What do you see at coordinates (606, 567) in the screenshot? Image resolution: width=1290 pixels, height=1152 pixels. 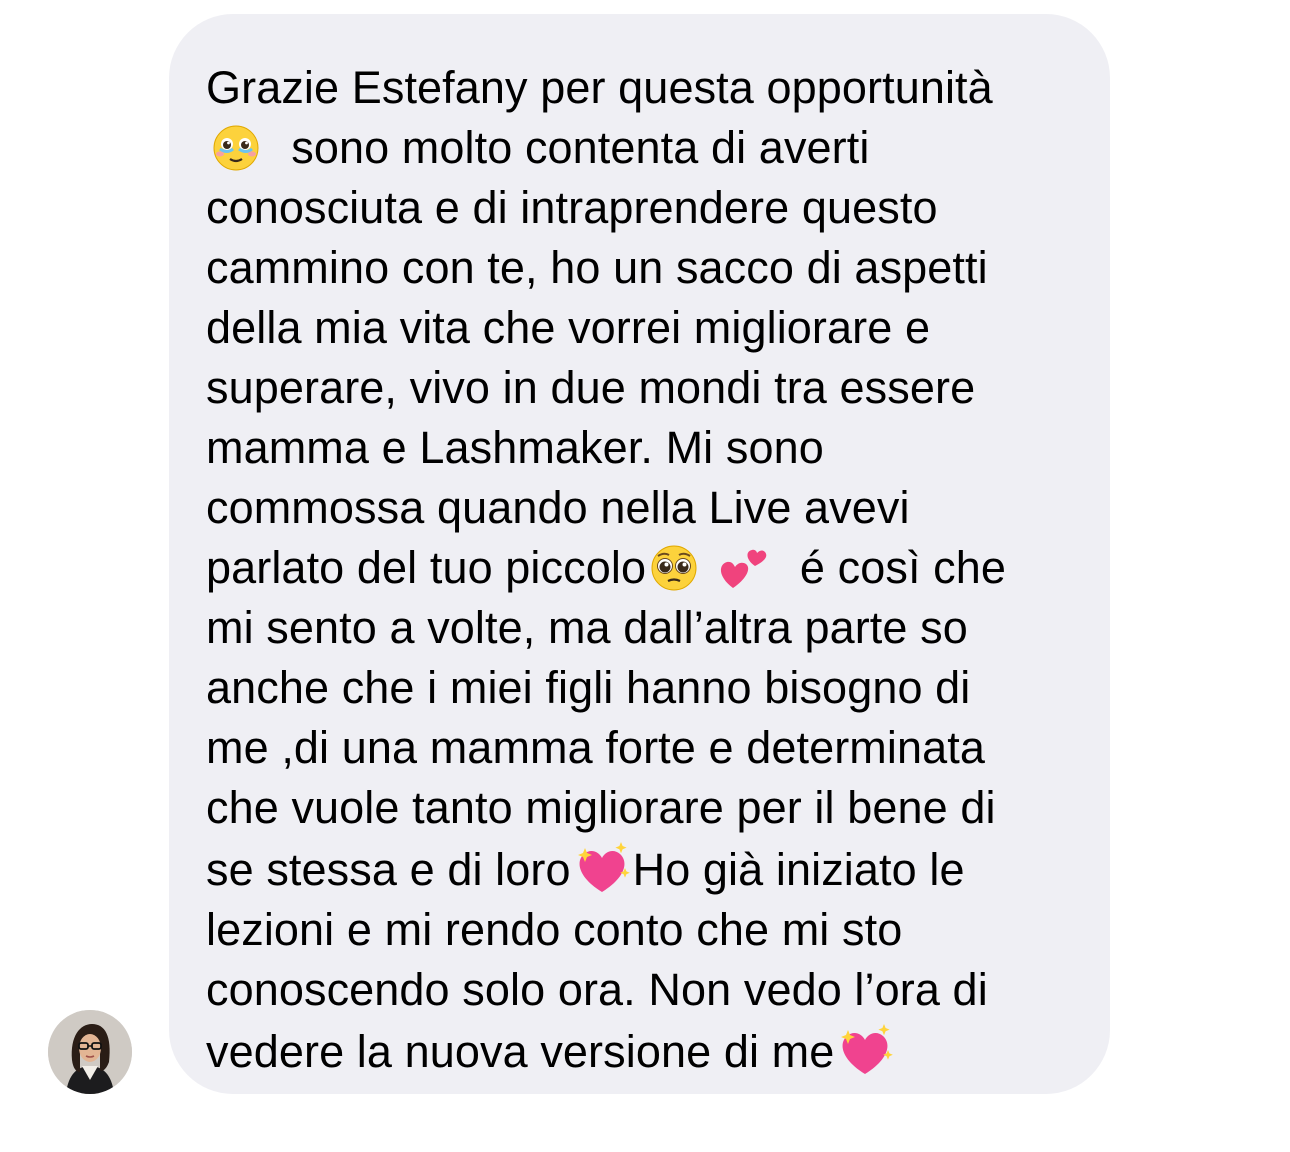 I see `message-line: parlato del tuo piccolo é così che` at bounding box center [606, 567].